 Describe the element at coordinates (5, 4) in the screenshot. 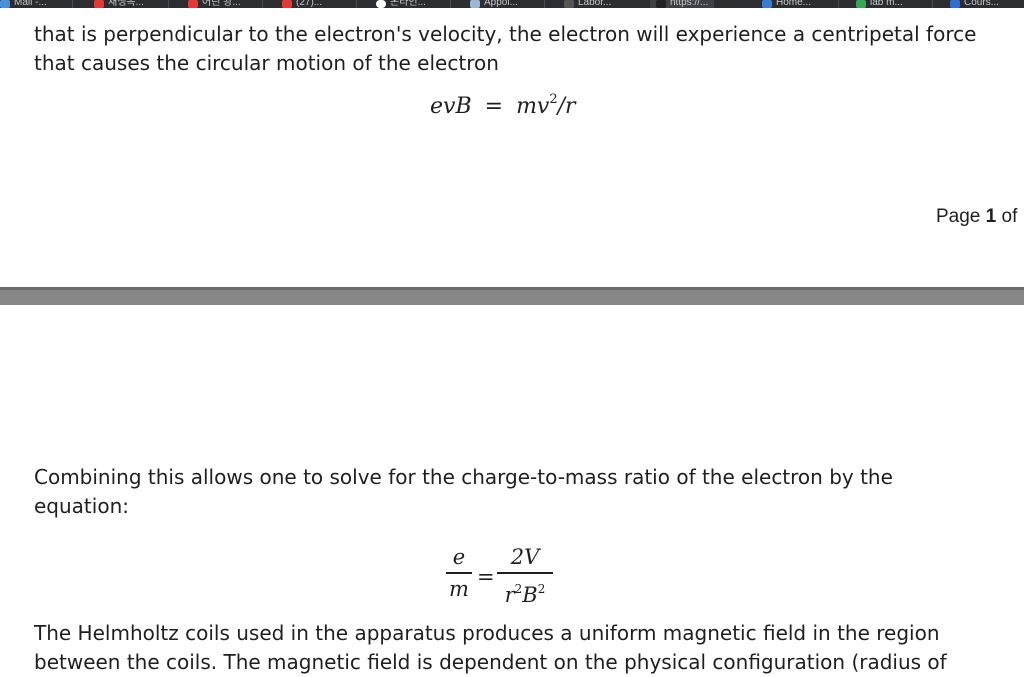

I see `mail-icon` at that location.